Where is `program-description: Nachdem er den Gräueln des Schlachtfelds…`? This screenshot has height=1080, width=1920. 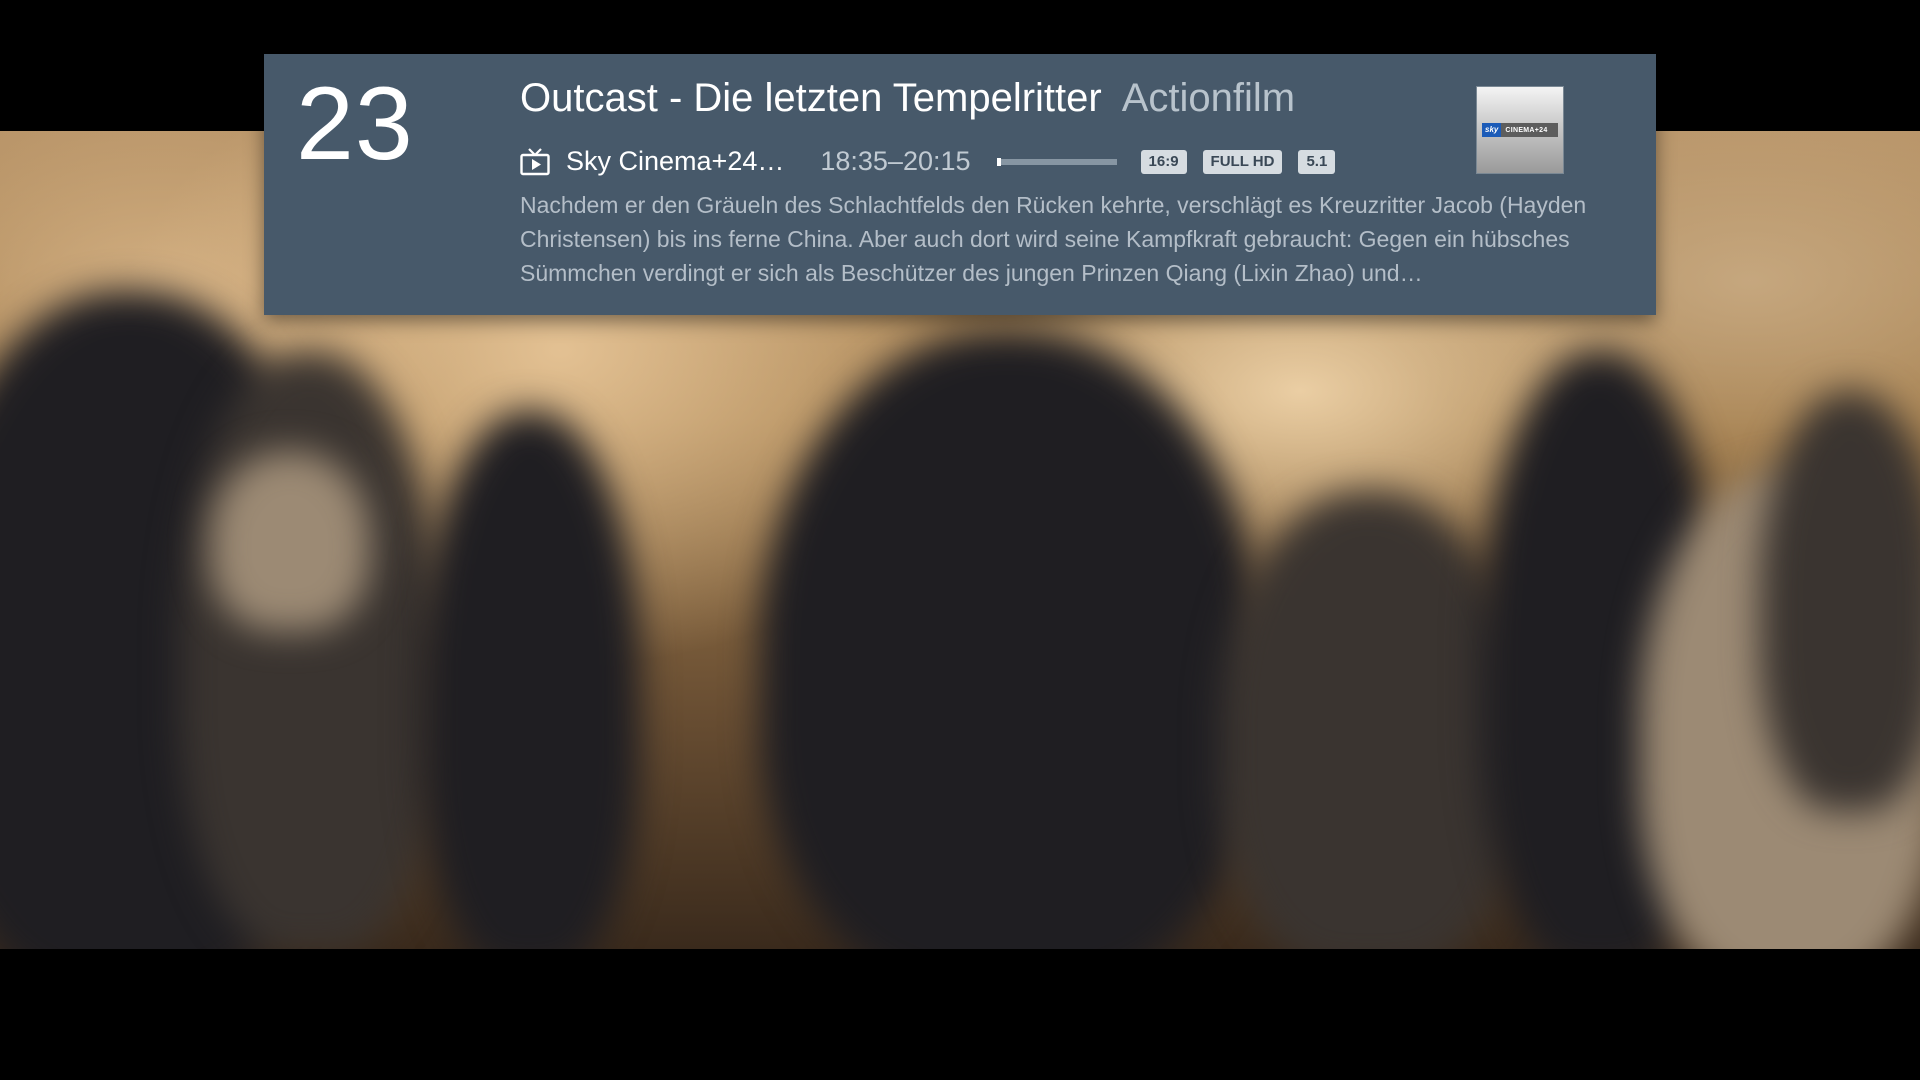 program-description: Nachdem er den Gräueln des Schlachtfelds… is located at coordinates (1053, 239).